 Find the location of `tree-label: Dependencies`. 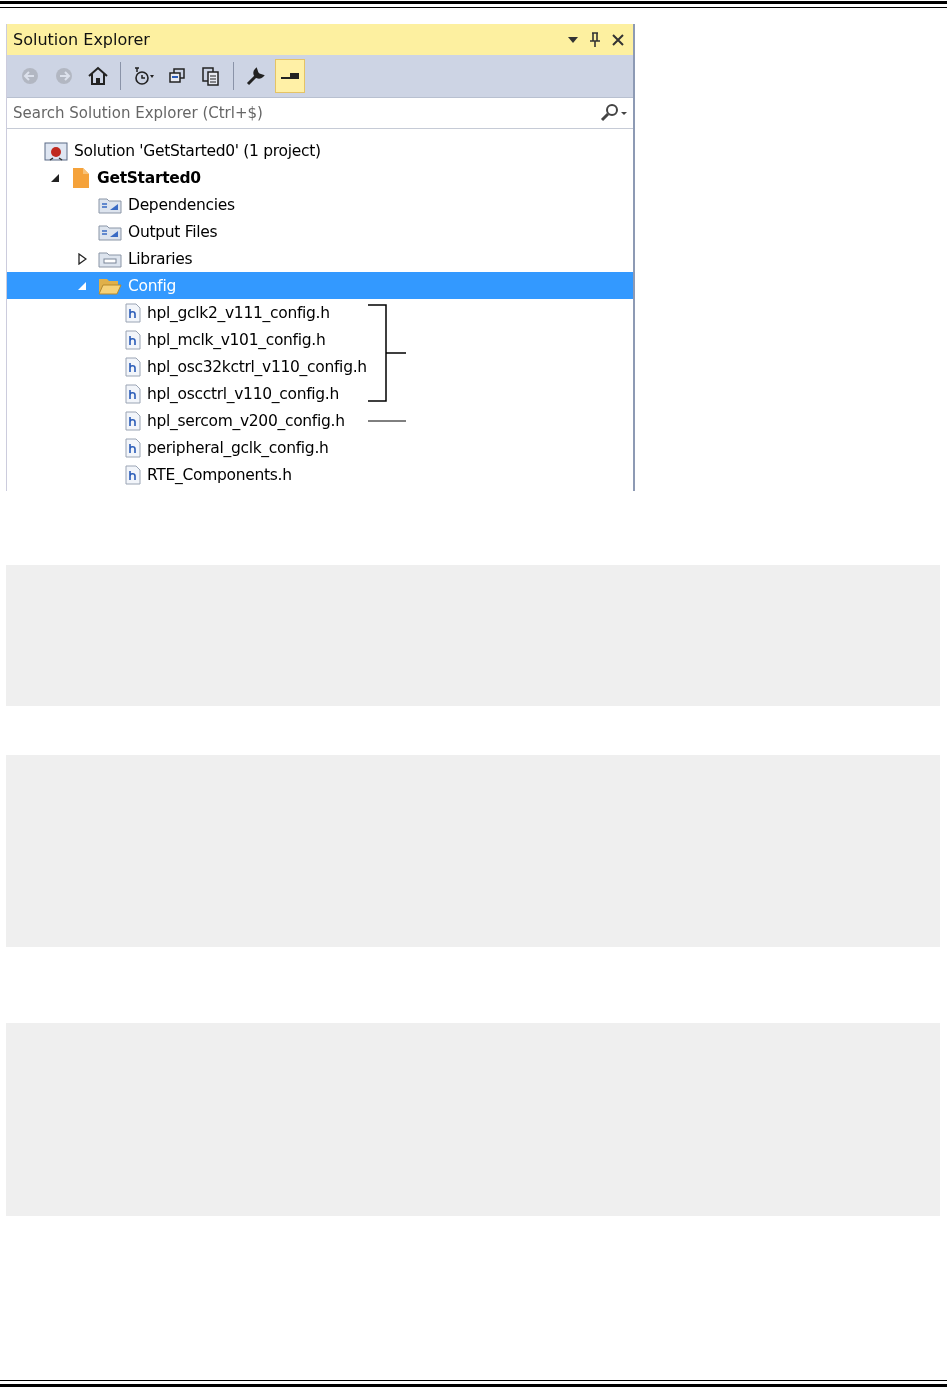

tree-label: Dependencies is located at coordinates (181, 204).